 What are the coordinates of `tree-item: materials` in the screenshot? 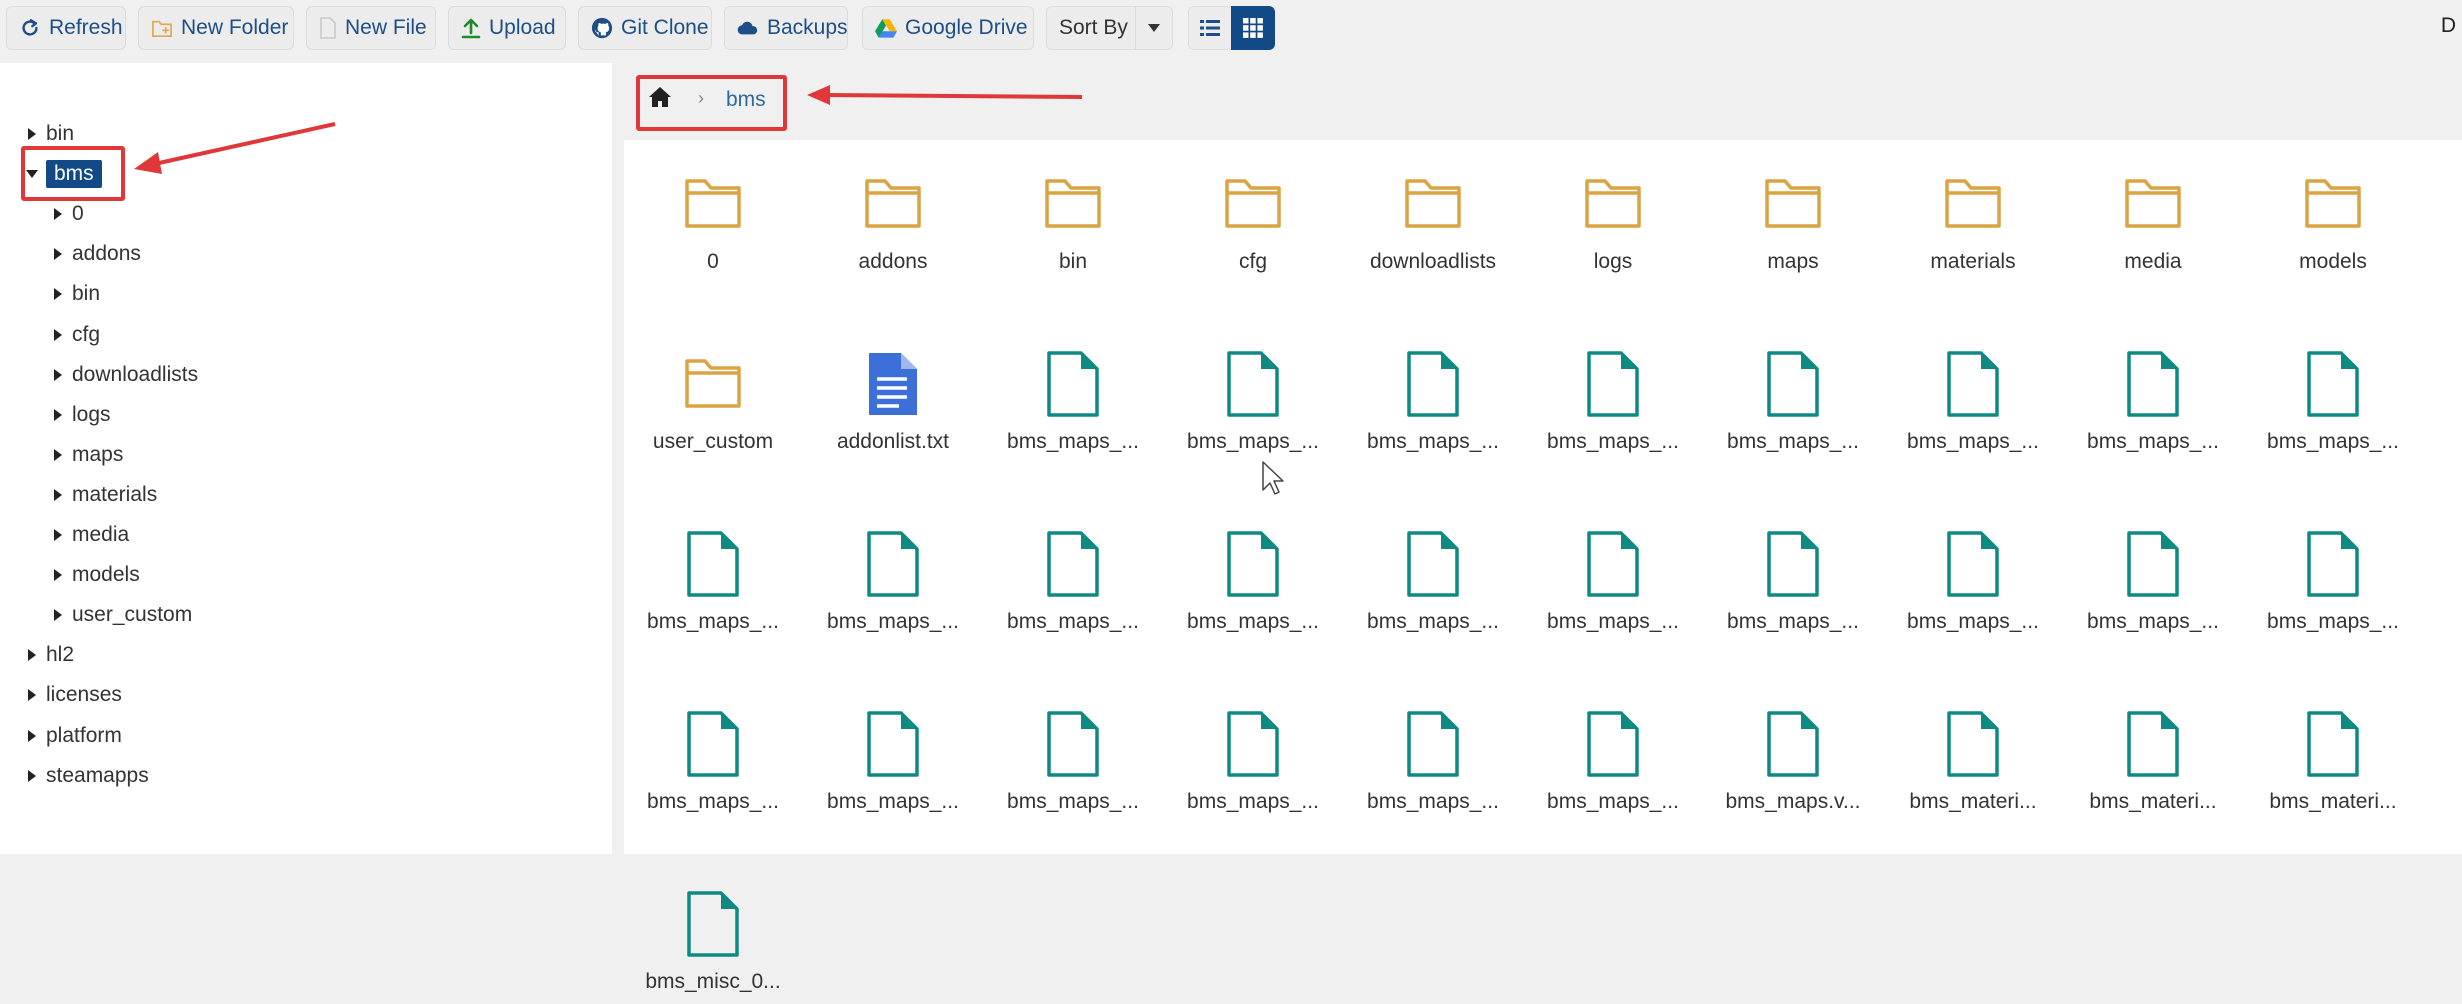 It's located at (104, 495).